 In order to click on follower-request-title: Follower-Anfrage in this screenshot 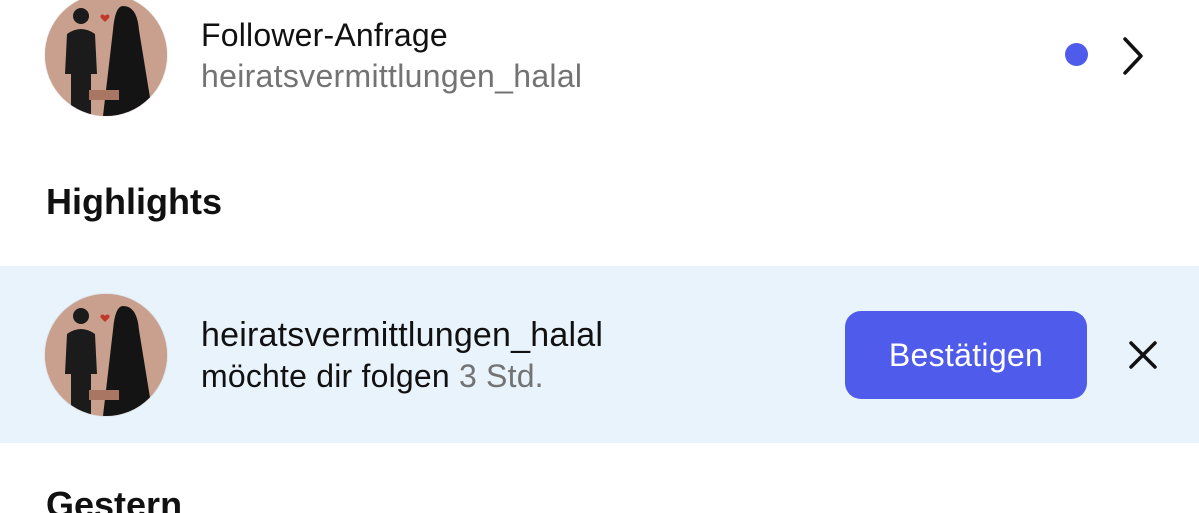, I will do `click(324, 35)`.